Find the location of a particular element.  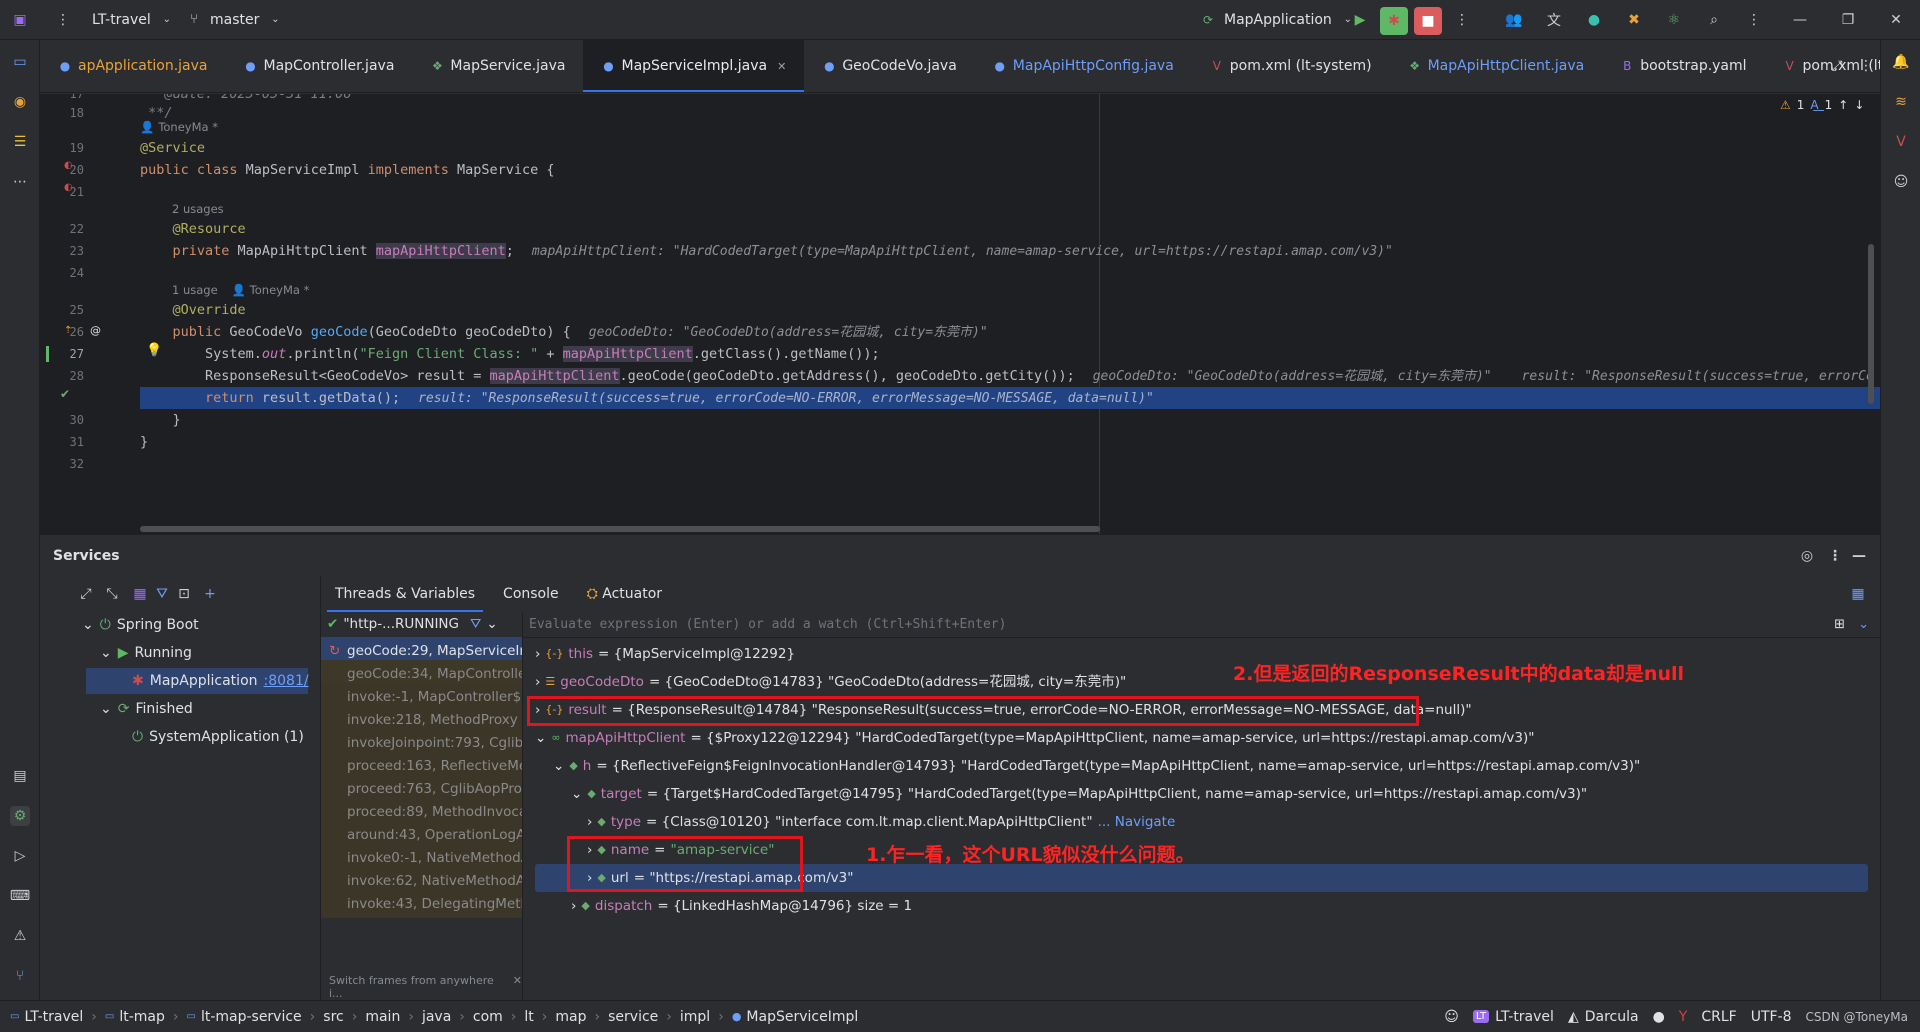

add-service-icon: + is located at coordinates (210, 594).